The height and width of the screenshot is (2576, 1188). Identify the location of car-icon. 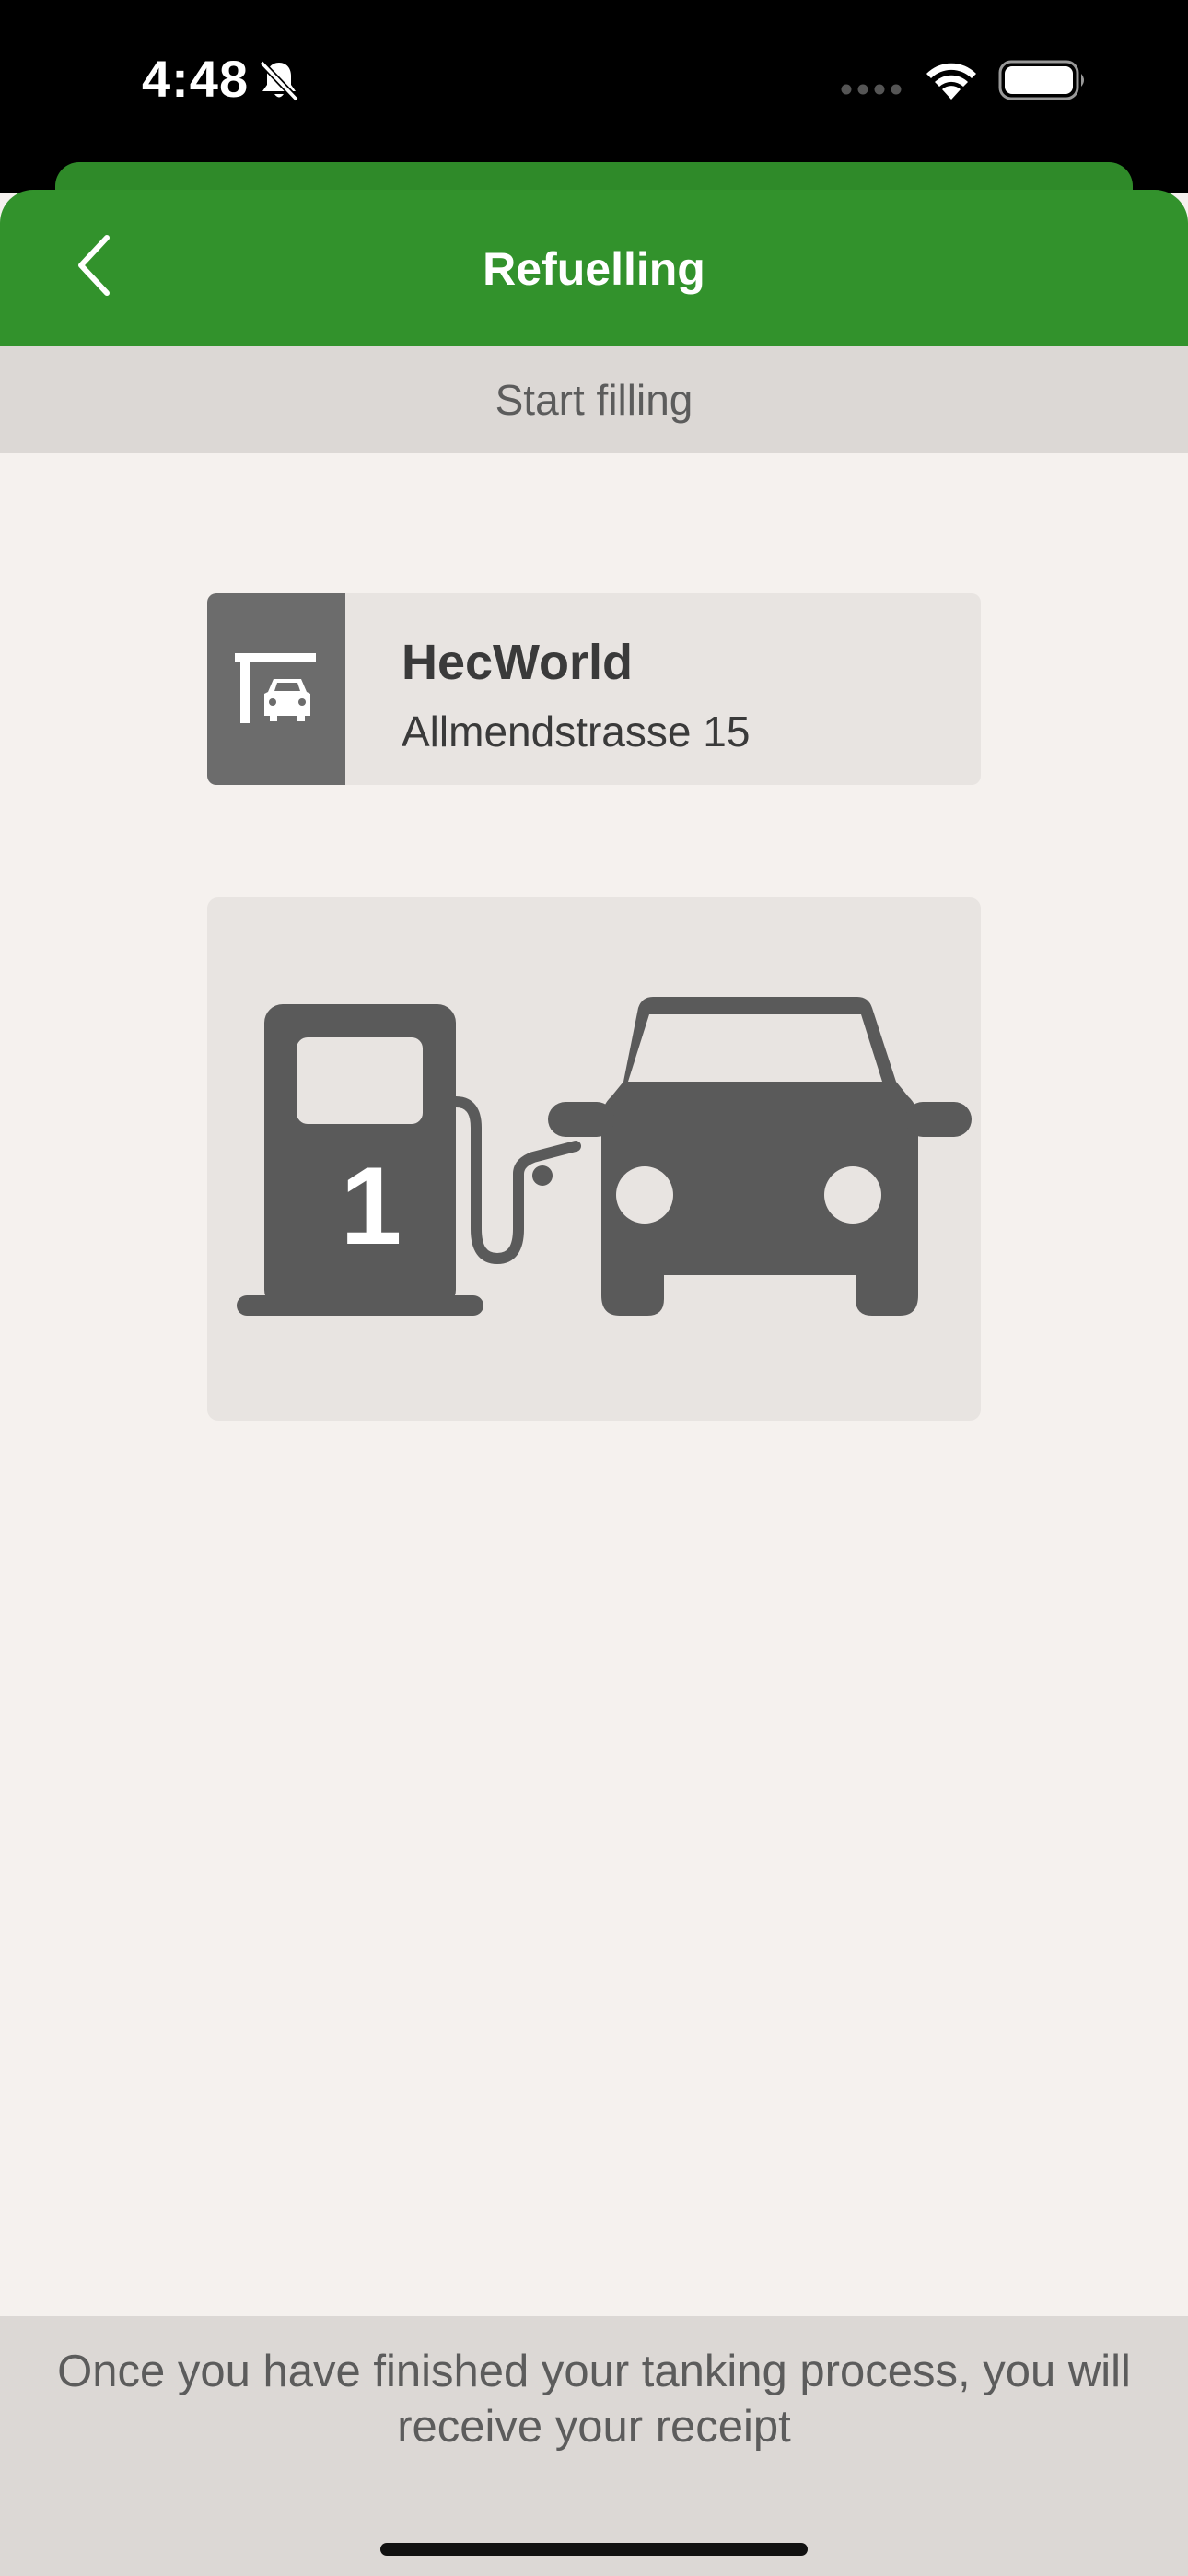
(760, 1156).